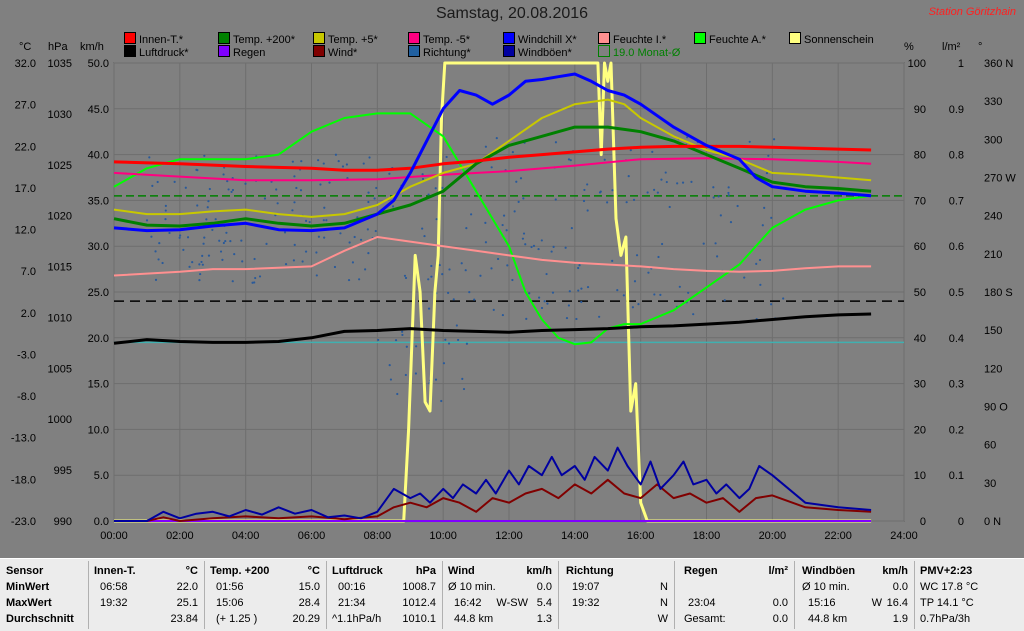  Describe the element at coordinates (961, 522) in the screenshot. I see `rain-axis-label: 0` at that location.